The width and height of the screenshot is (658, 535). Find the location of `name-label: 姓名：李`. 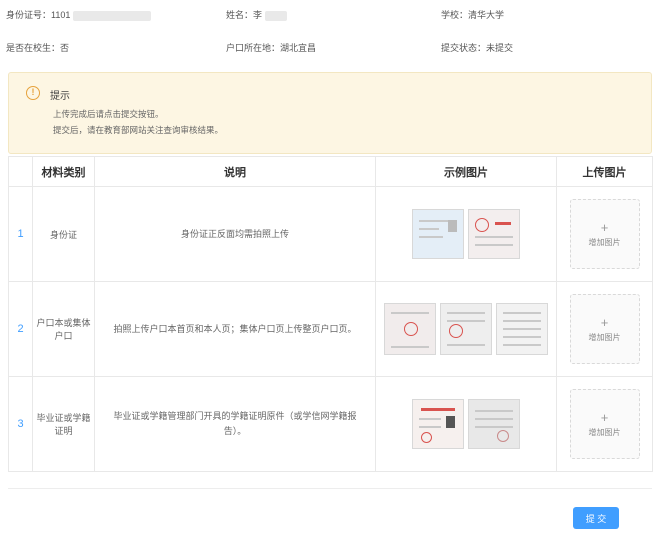

name-label: 姓名：李 is located at coordinates (244, 15).